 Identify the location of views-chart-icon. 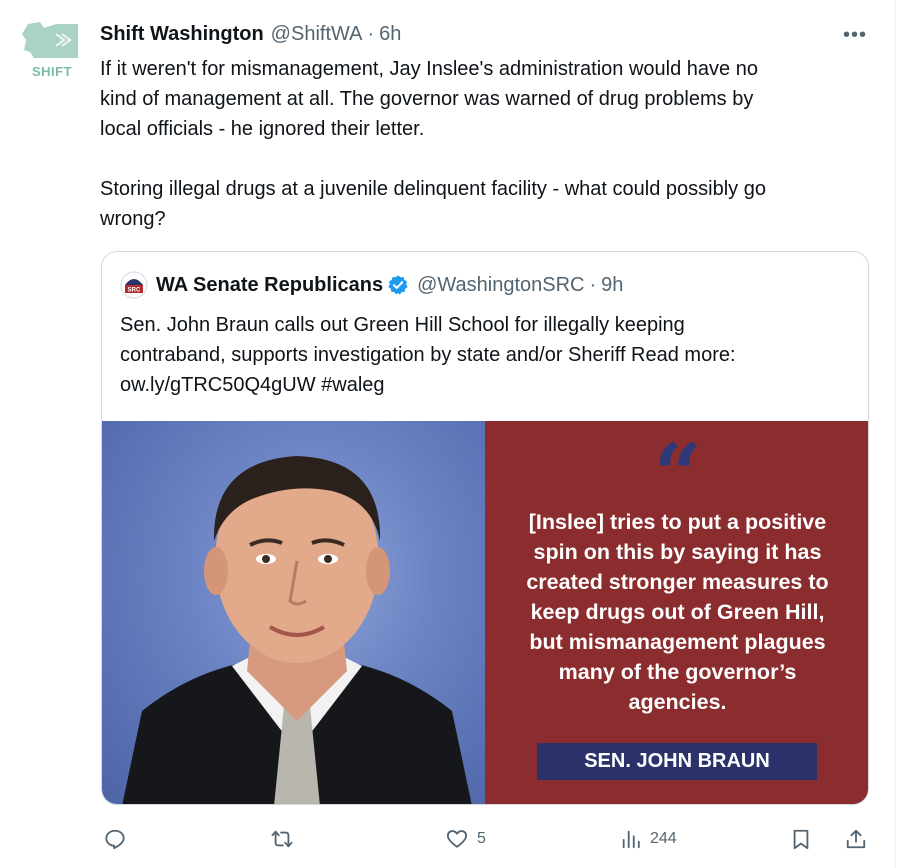
(631, 839).